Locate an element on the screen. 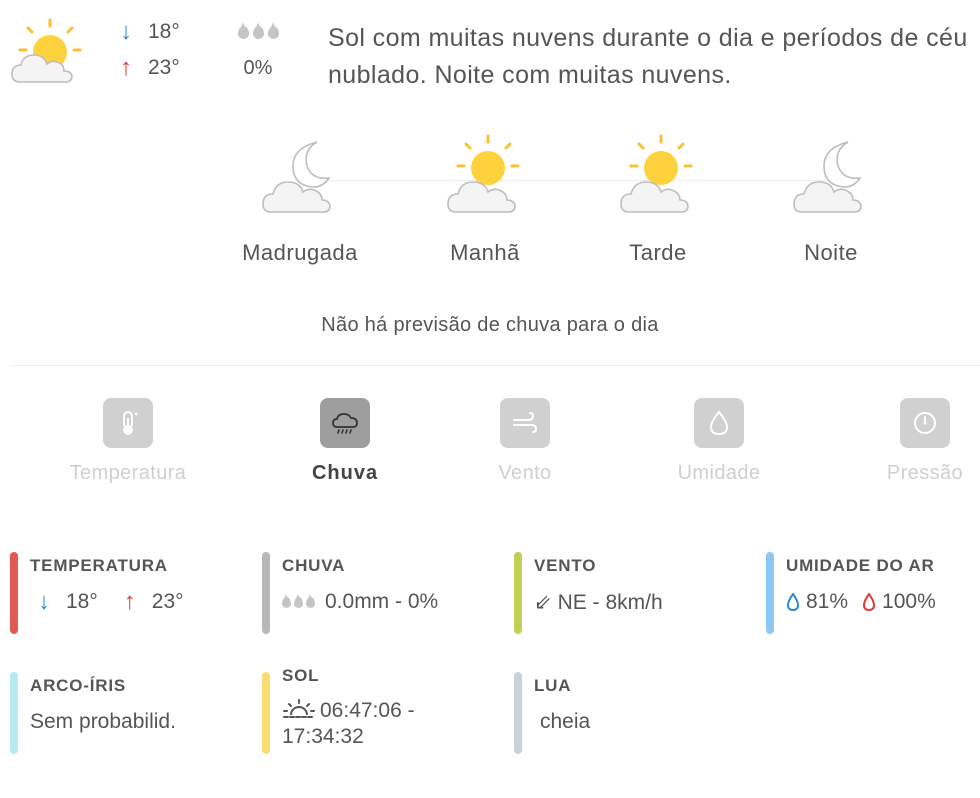 This screenshot has width=980, height=798. min-temperature: ↓ 18° is located at coordinates (165, 32).